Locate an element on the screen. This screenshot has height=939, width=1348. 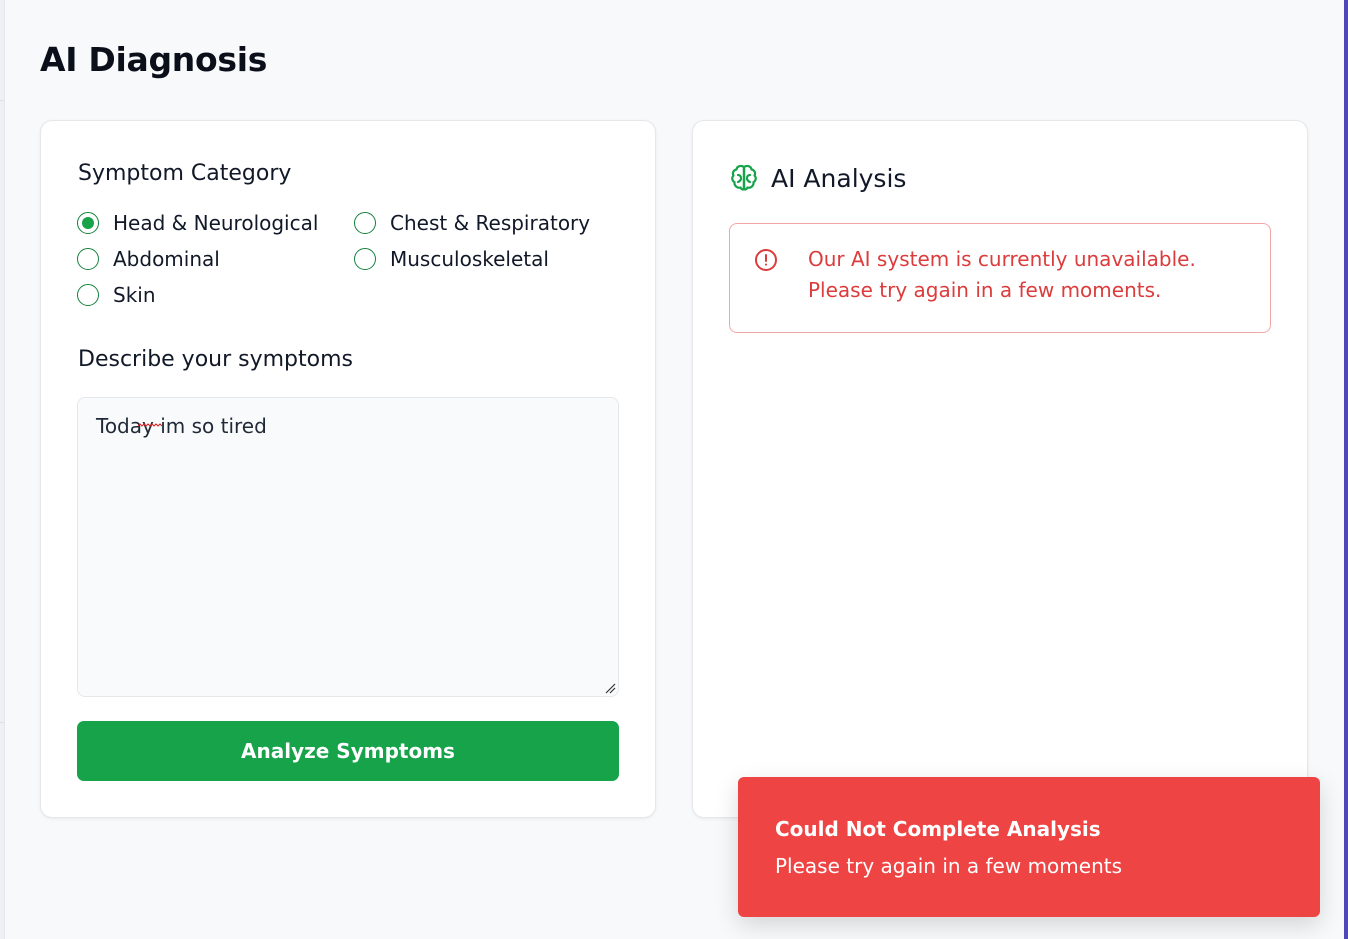
resize-handle-icon is located at coordinates (610, 688).